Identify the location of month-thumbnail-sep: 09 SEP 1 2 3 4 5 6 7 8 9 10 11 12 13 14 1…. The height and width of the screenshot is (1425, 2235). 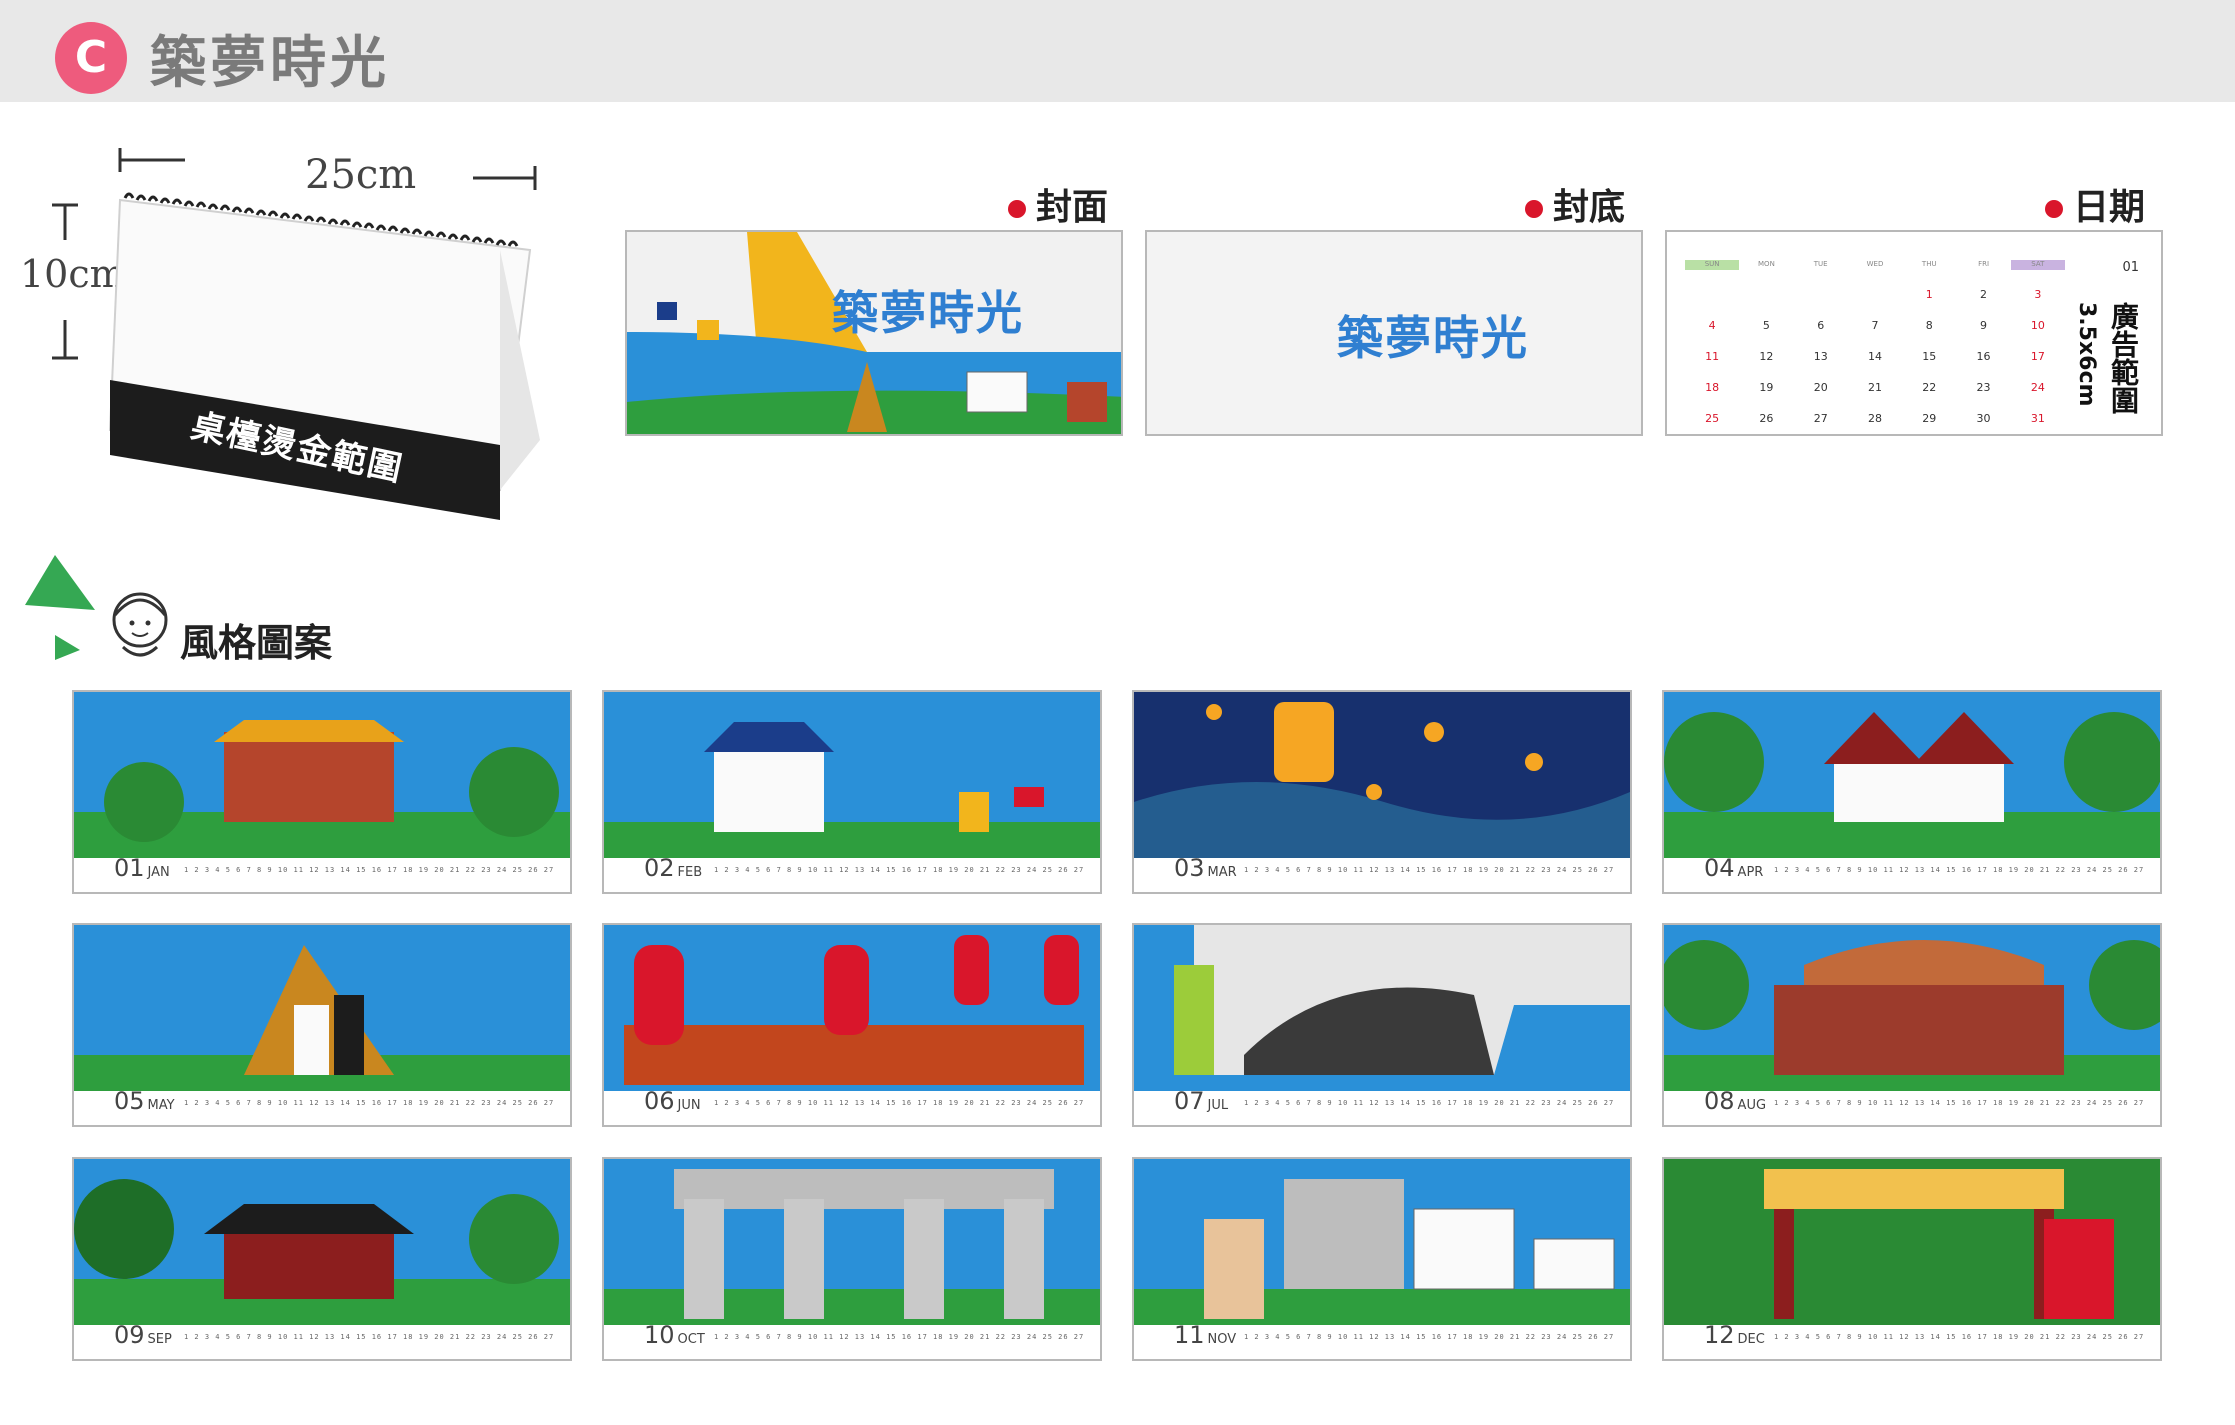
(322, 1259).